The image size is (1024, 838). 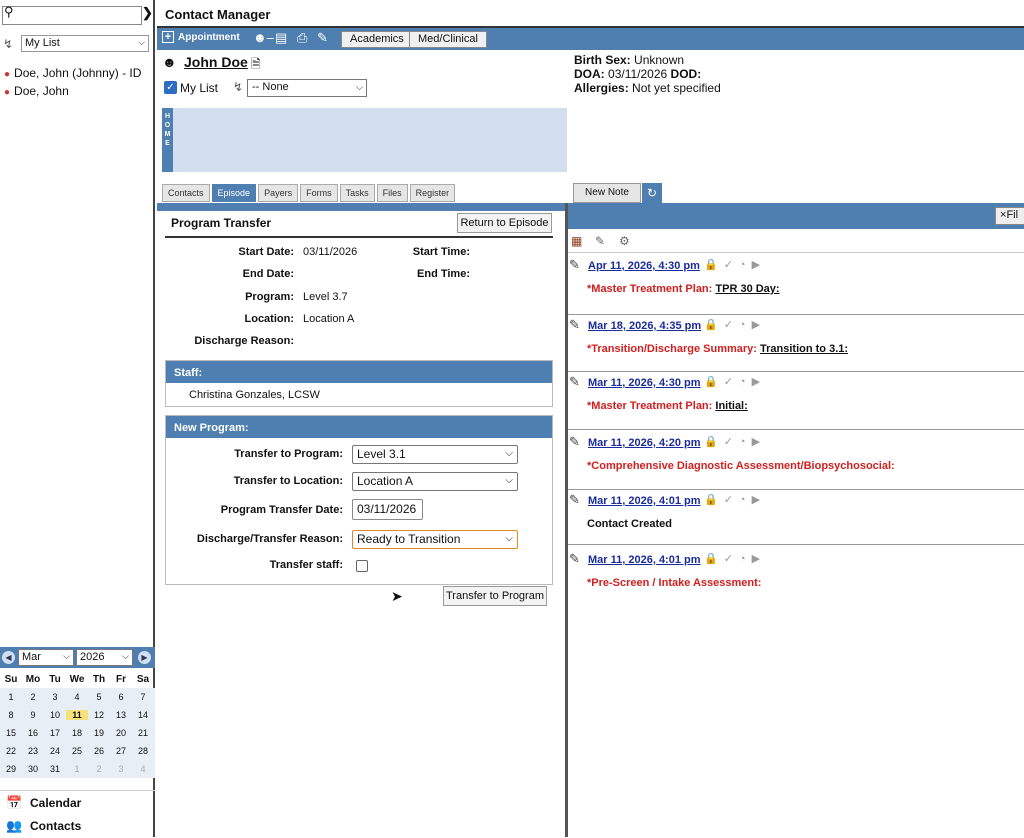 I want to click on contact-list-item: ● Doe, John, so click(x=36, y=91).